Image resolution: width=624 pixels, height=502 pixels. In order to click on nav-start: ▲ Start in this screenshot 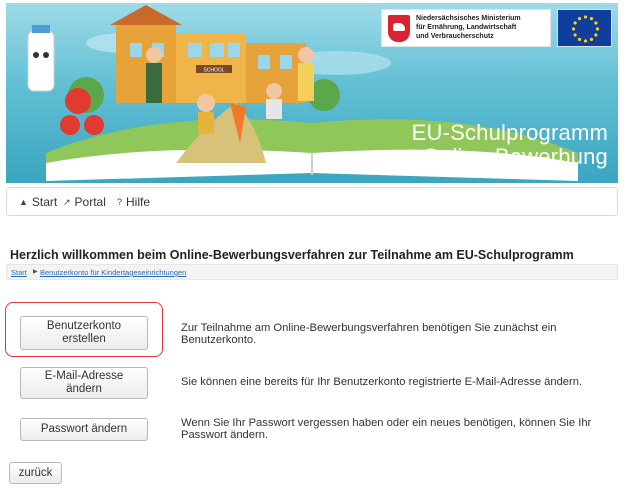, I will do `click(38, 202)`.